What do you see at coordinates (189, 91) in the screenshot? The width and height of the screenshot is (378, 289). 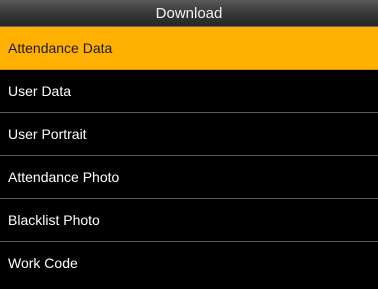 I see `menu-item-user-data: User Data` at bounding box center [189, 91].